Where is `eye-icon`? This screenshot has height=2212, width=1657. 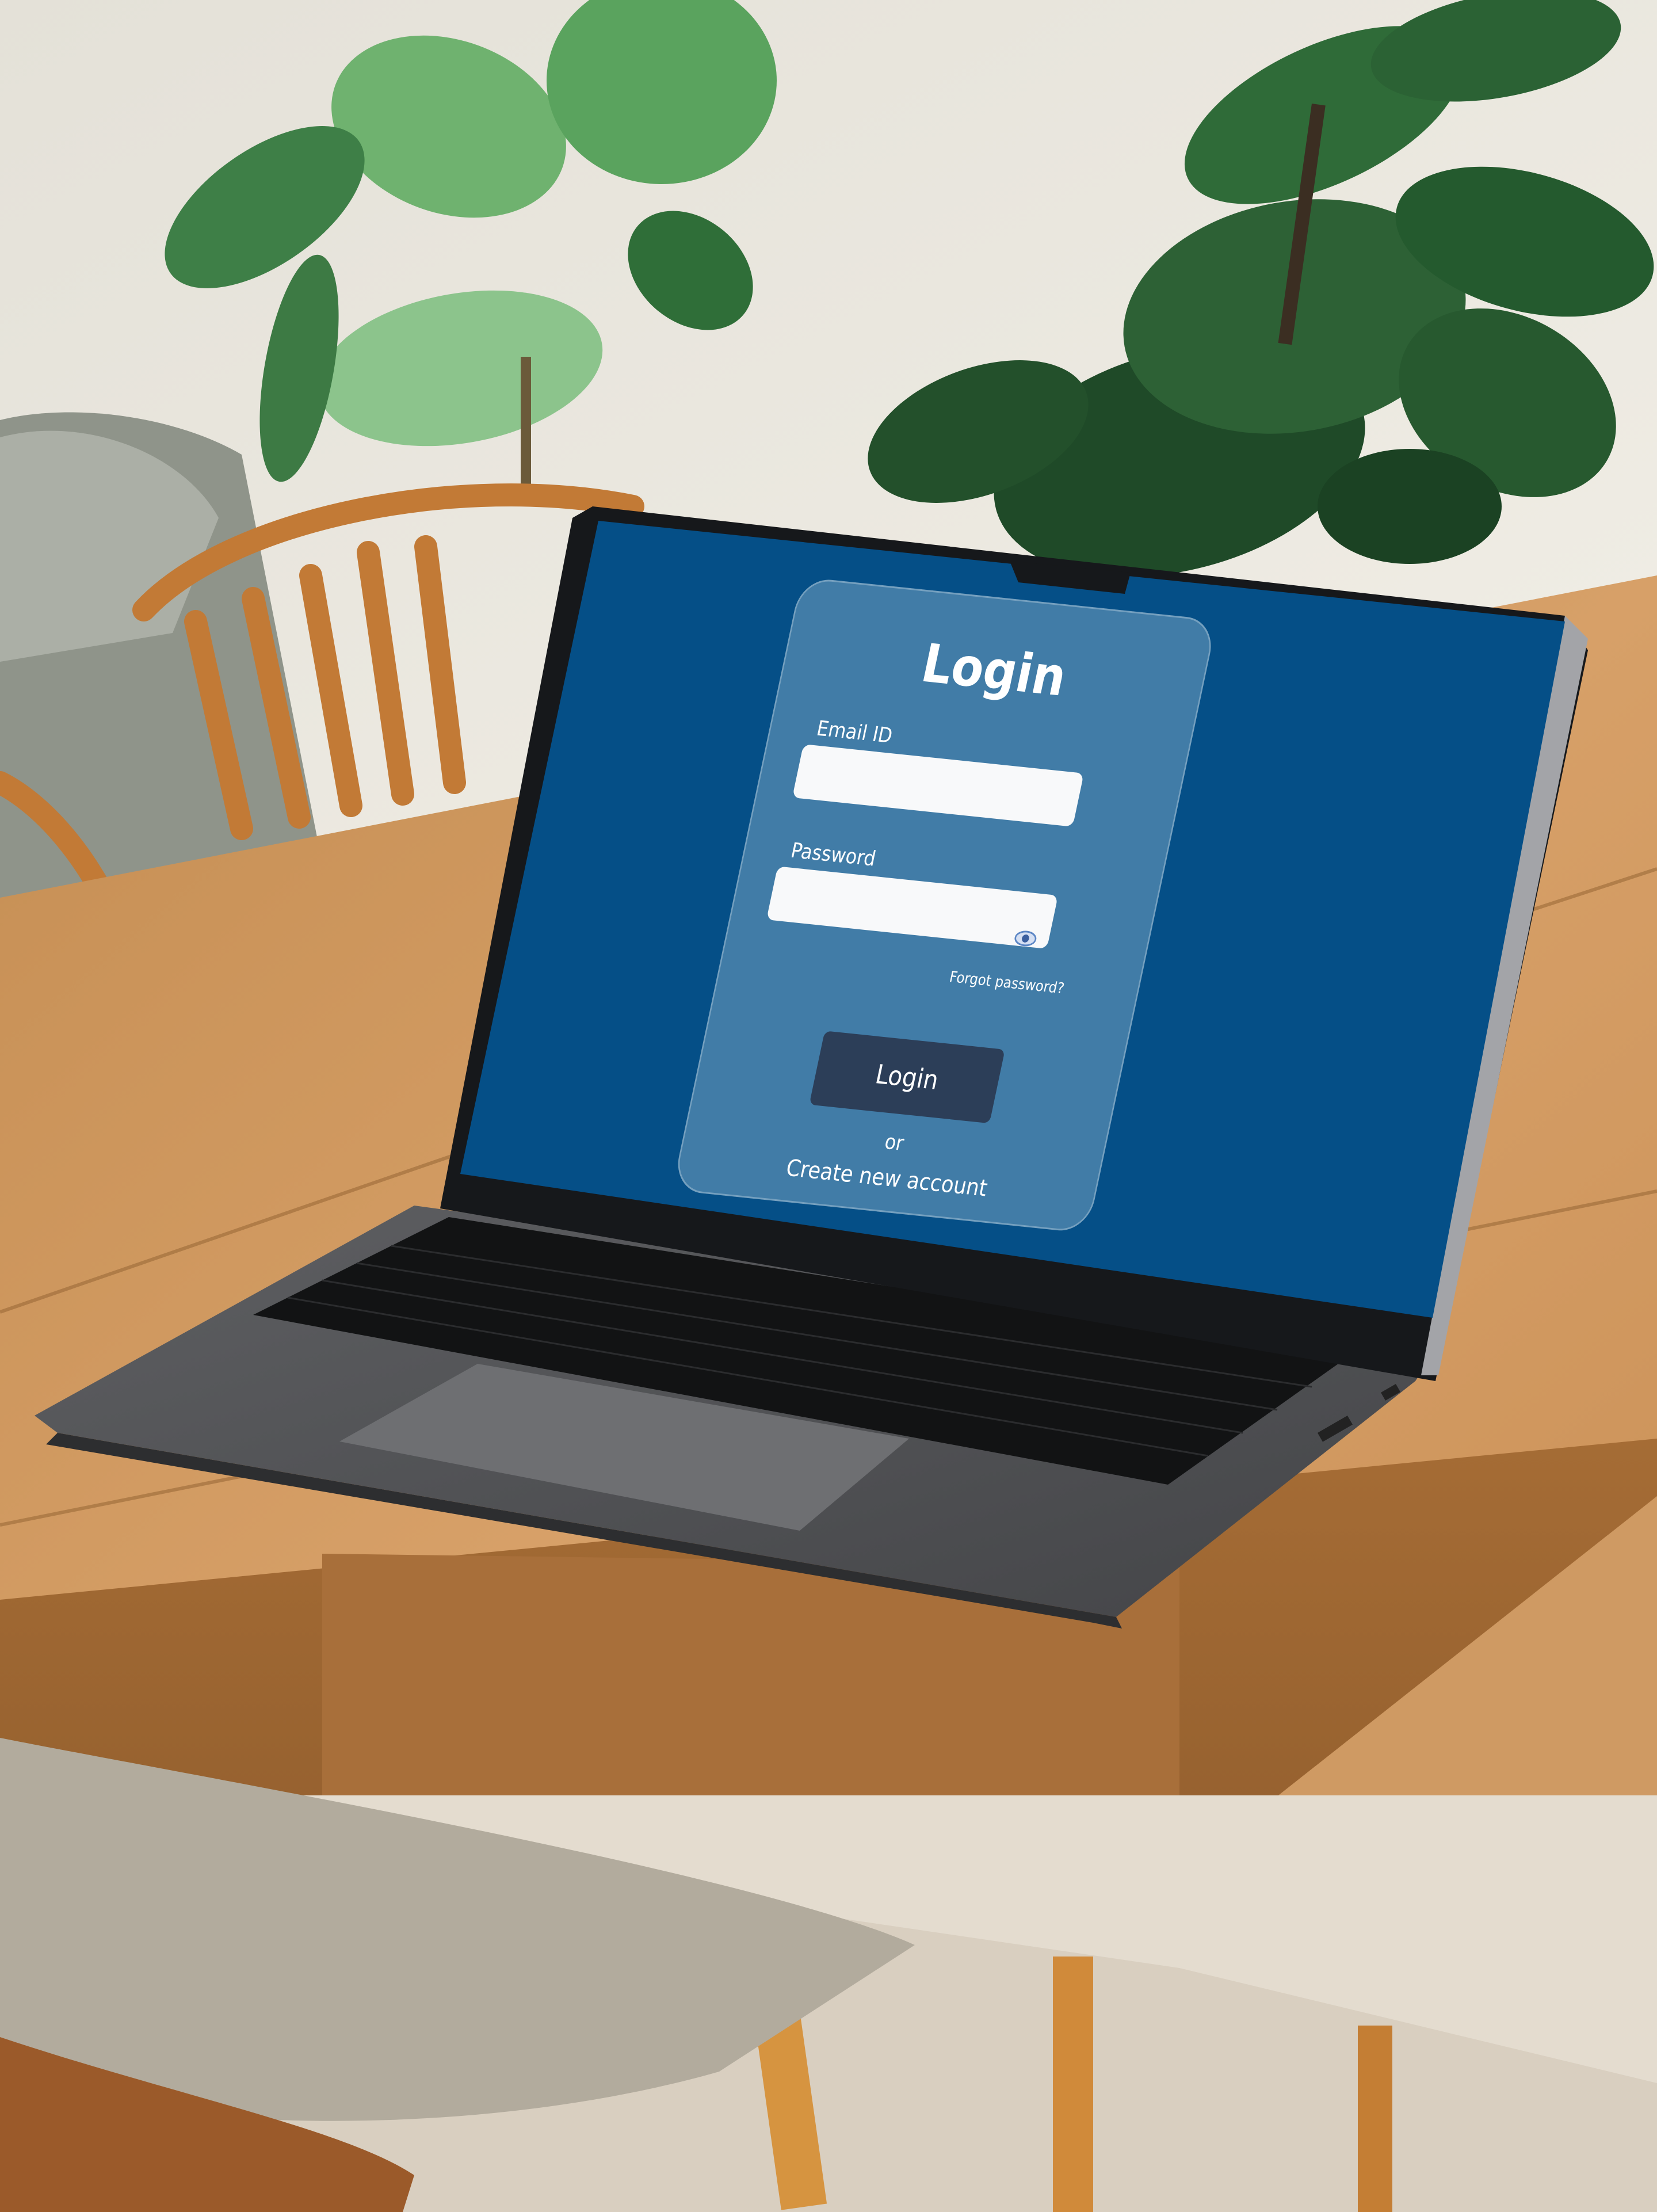 eye-icon is located at coordinates (1026, 938).